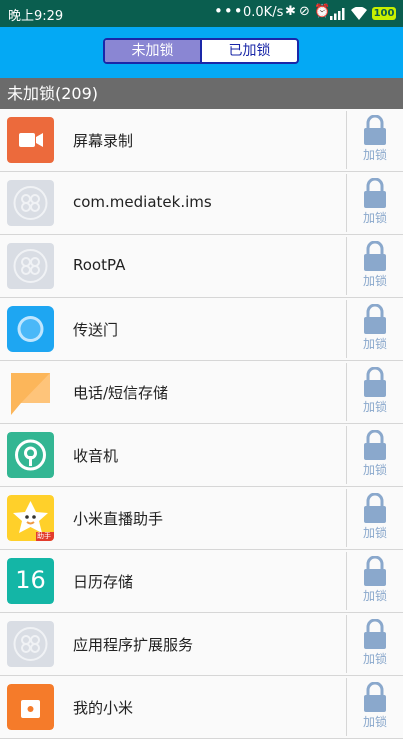 Image resolution: width=403 pixels, height=739 pixels. What do you see at coordinates (30, 392) in the screenshot?
I see `message-storage-icon` at bounding box center [30, 392].